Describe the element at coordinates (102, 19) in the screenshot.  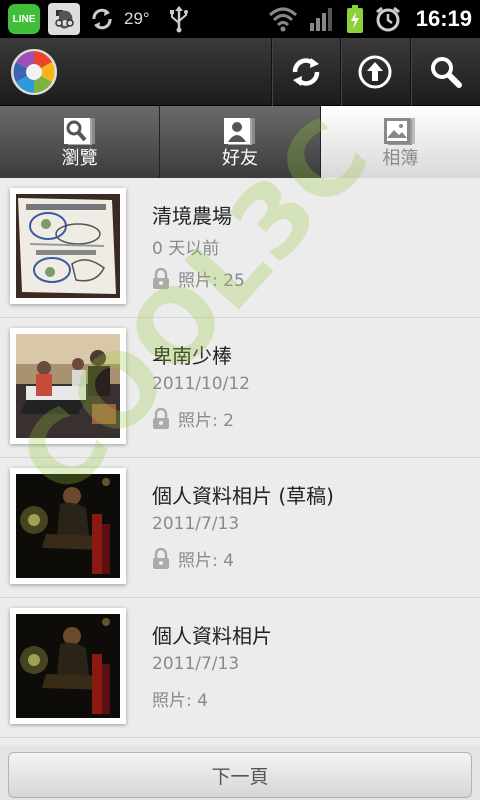
I see `sync-icon` at that location.